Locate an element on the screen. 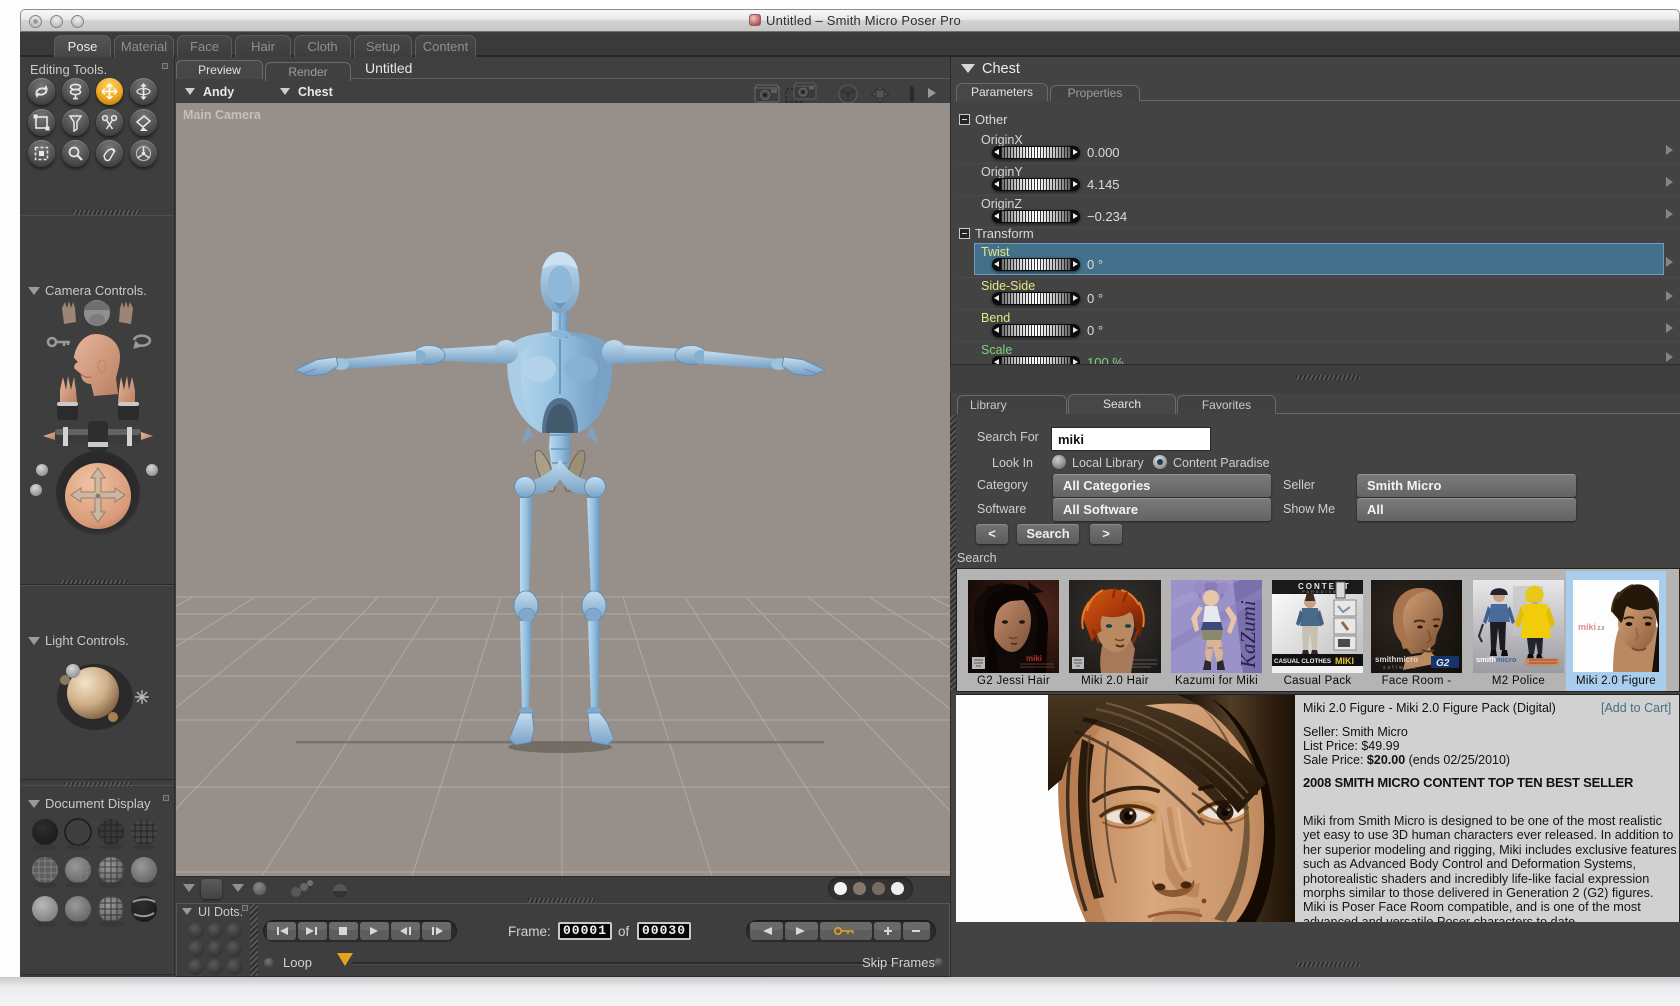 The image size is (1680, 1006). svg-text: PARADISE is located at coordinates (1320, 591).